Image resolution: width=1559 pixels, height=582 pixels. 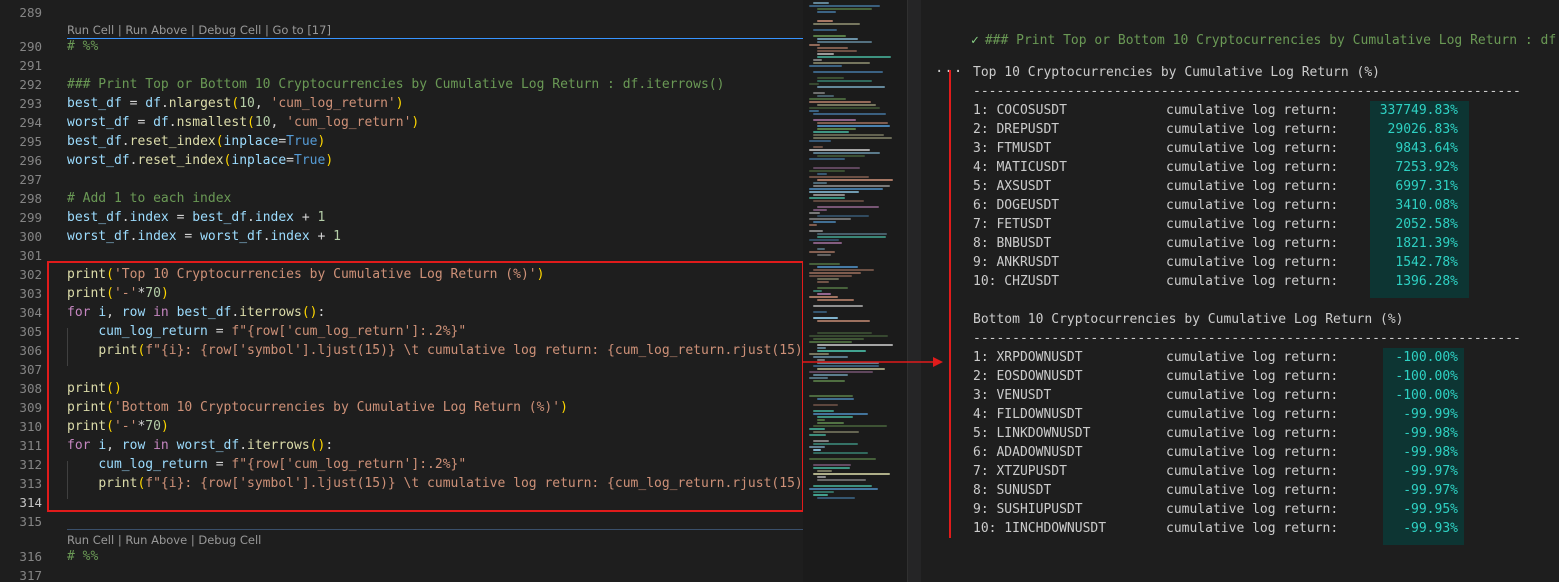 What do you see at coordinates (855, 291) in the screenshot?
I see `minimap` at bounding box center [855, 291].